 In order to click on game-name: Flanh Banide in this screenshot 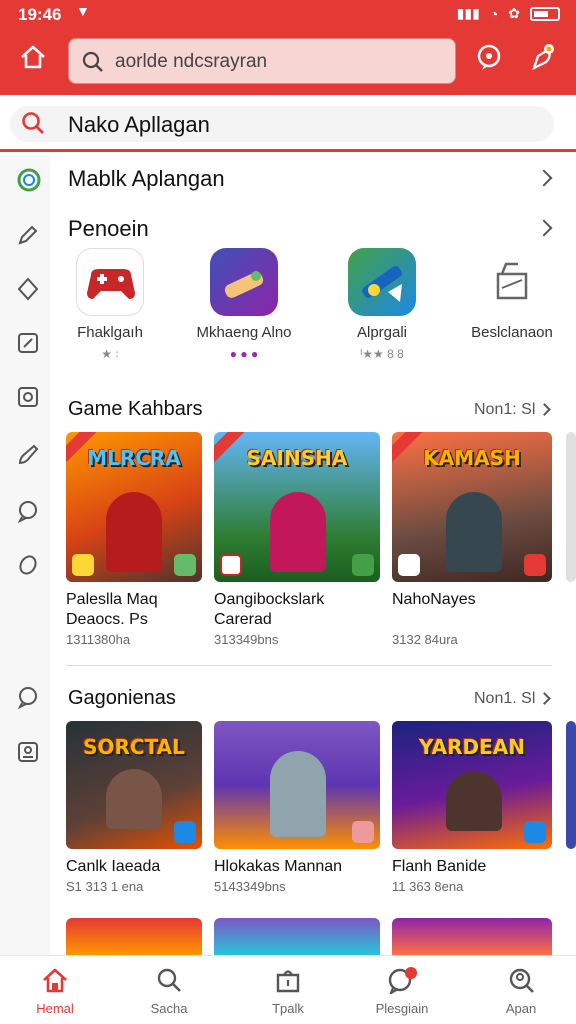, I will do `click(439, 866)`.